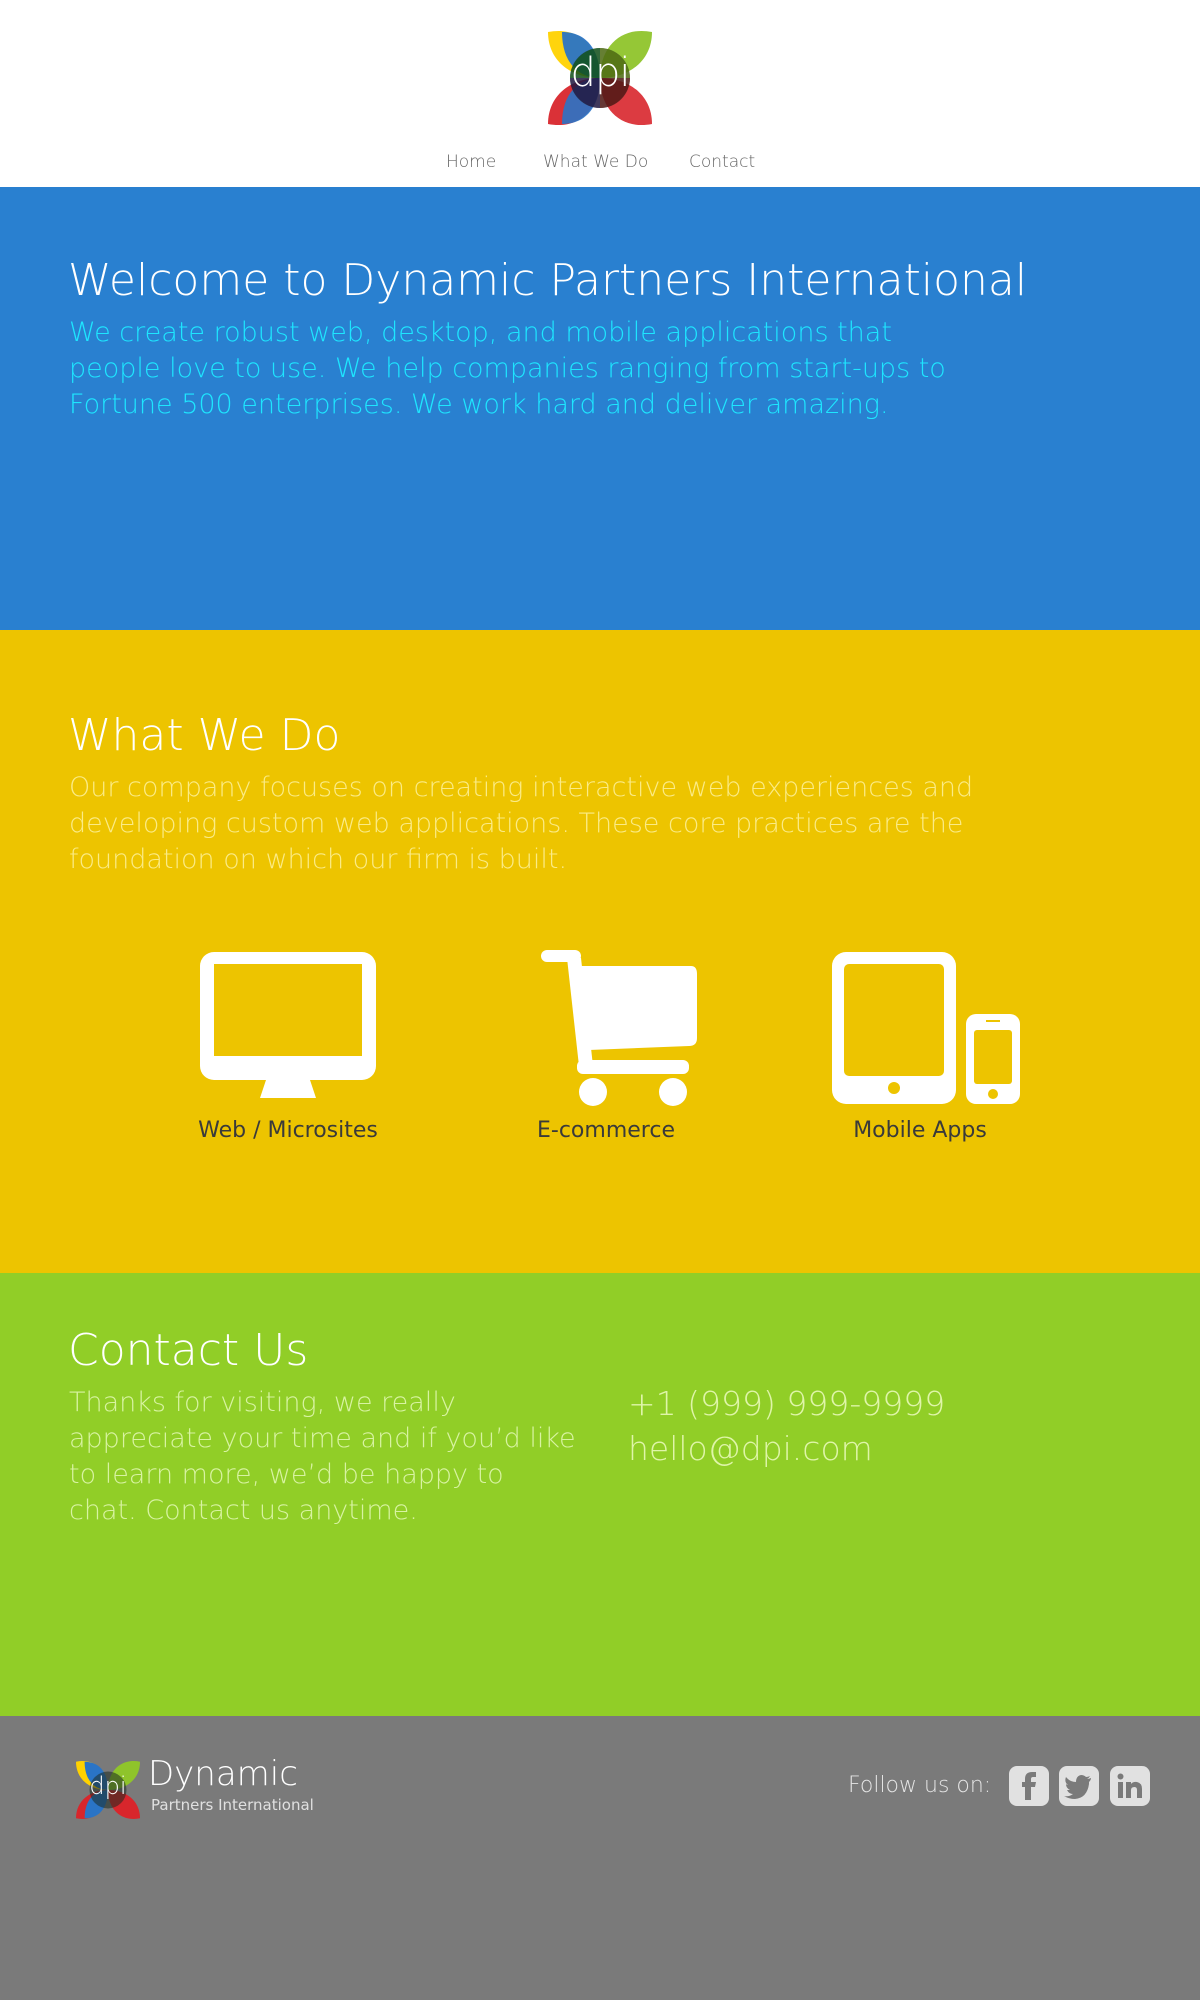 This screenshot has width=1200, height=2000. I want to click on facebook-icon, so click(1029, 1786).